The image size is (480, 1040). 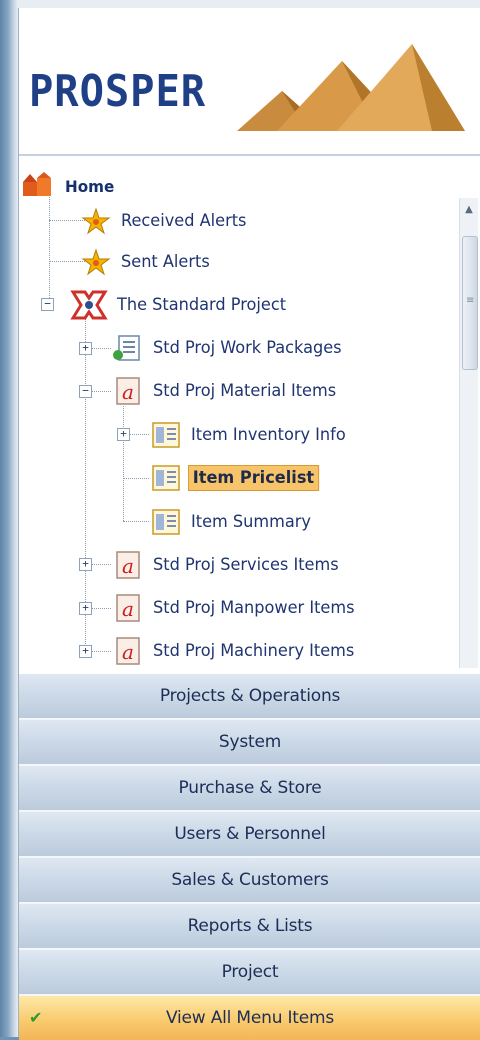 I want to click on tree-item-services-items: a Std Proj Services Items, so click(x=229, y=565).